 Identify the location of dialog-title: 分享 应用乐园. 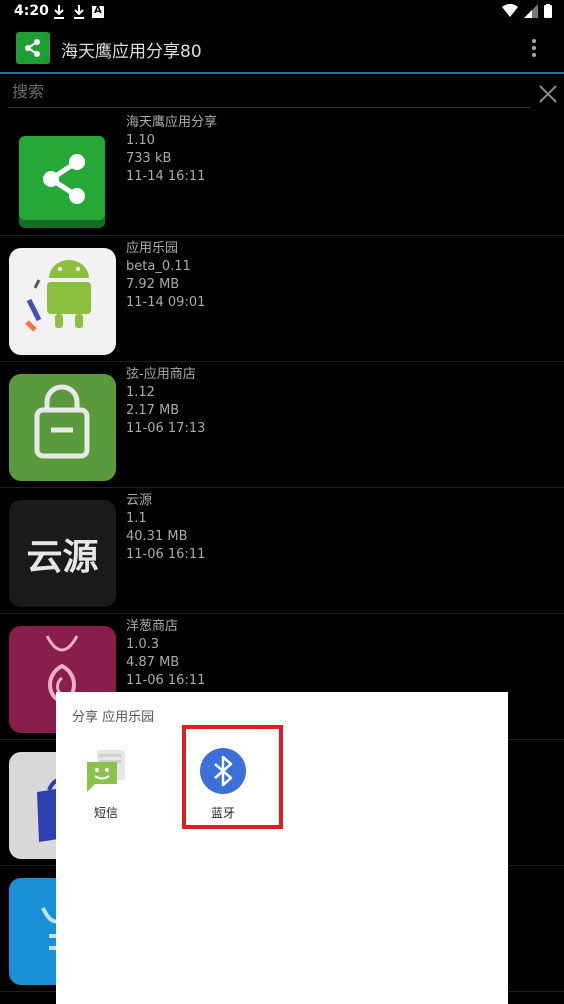
(113, 717).